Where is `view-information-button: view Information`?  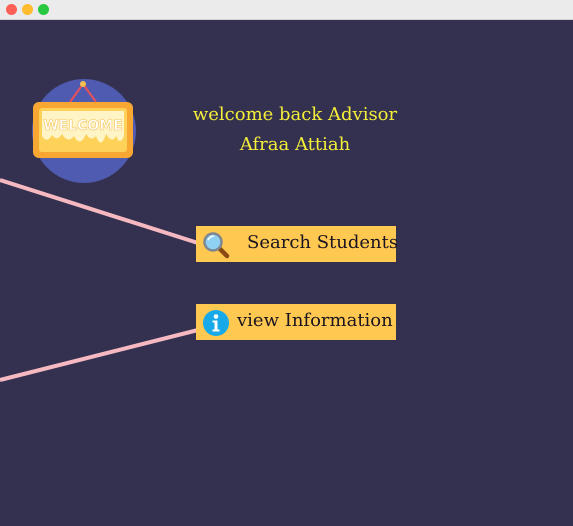 view-information-button: view Information is located at coordinates (296, 322).